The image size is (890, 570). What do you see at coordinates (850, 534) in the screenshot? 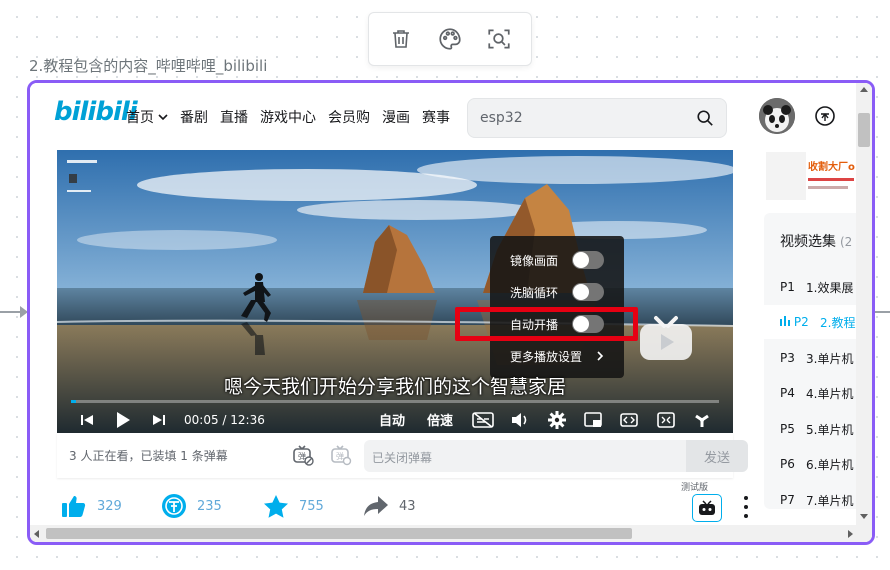
I see `scroll-right-icon` at bounding box center [850, 534].